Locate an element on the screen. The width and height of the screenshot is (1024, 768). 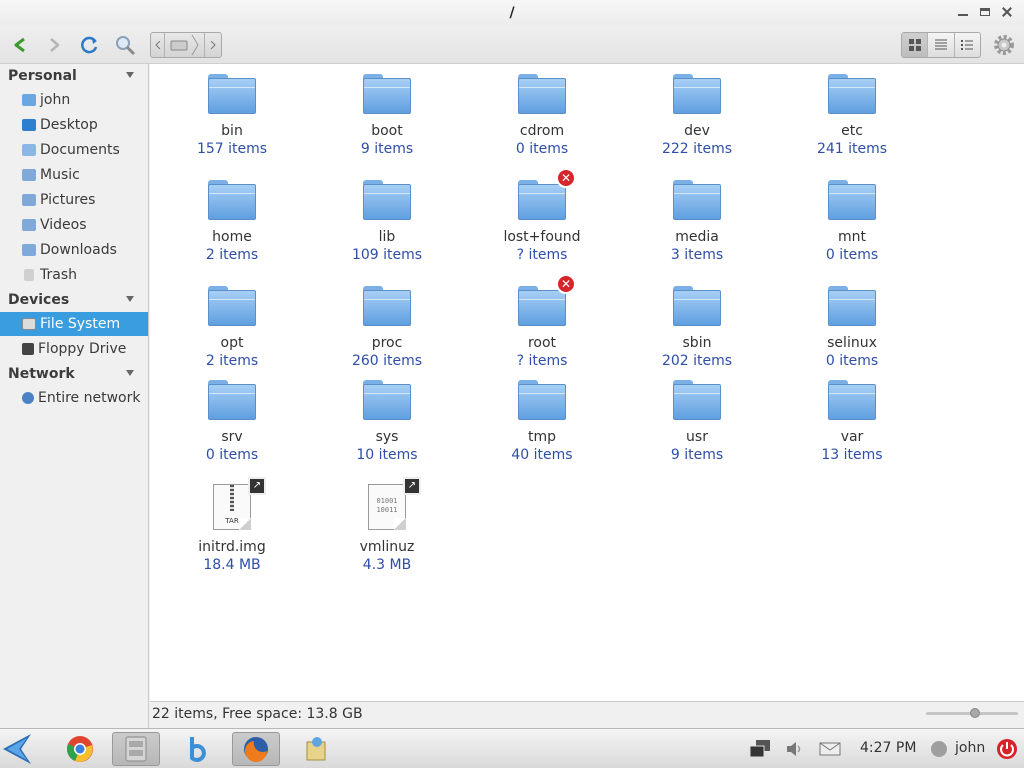
back-button is located at coordinates (20, 45).